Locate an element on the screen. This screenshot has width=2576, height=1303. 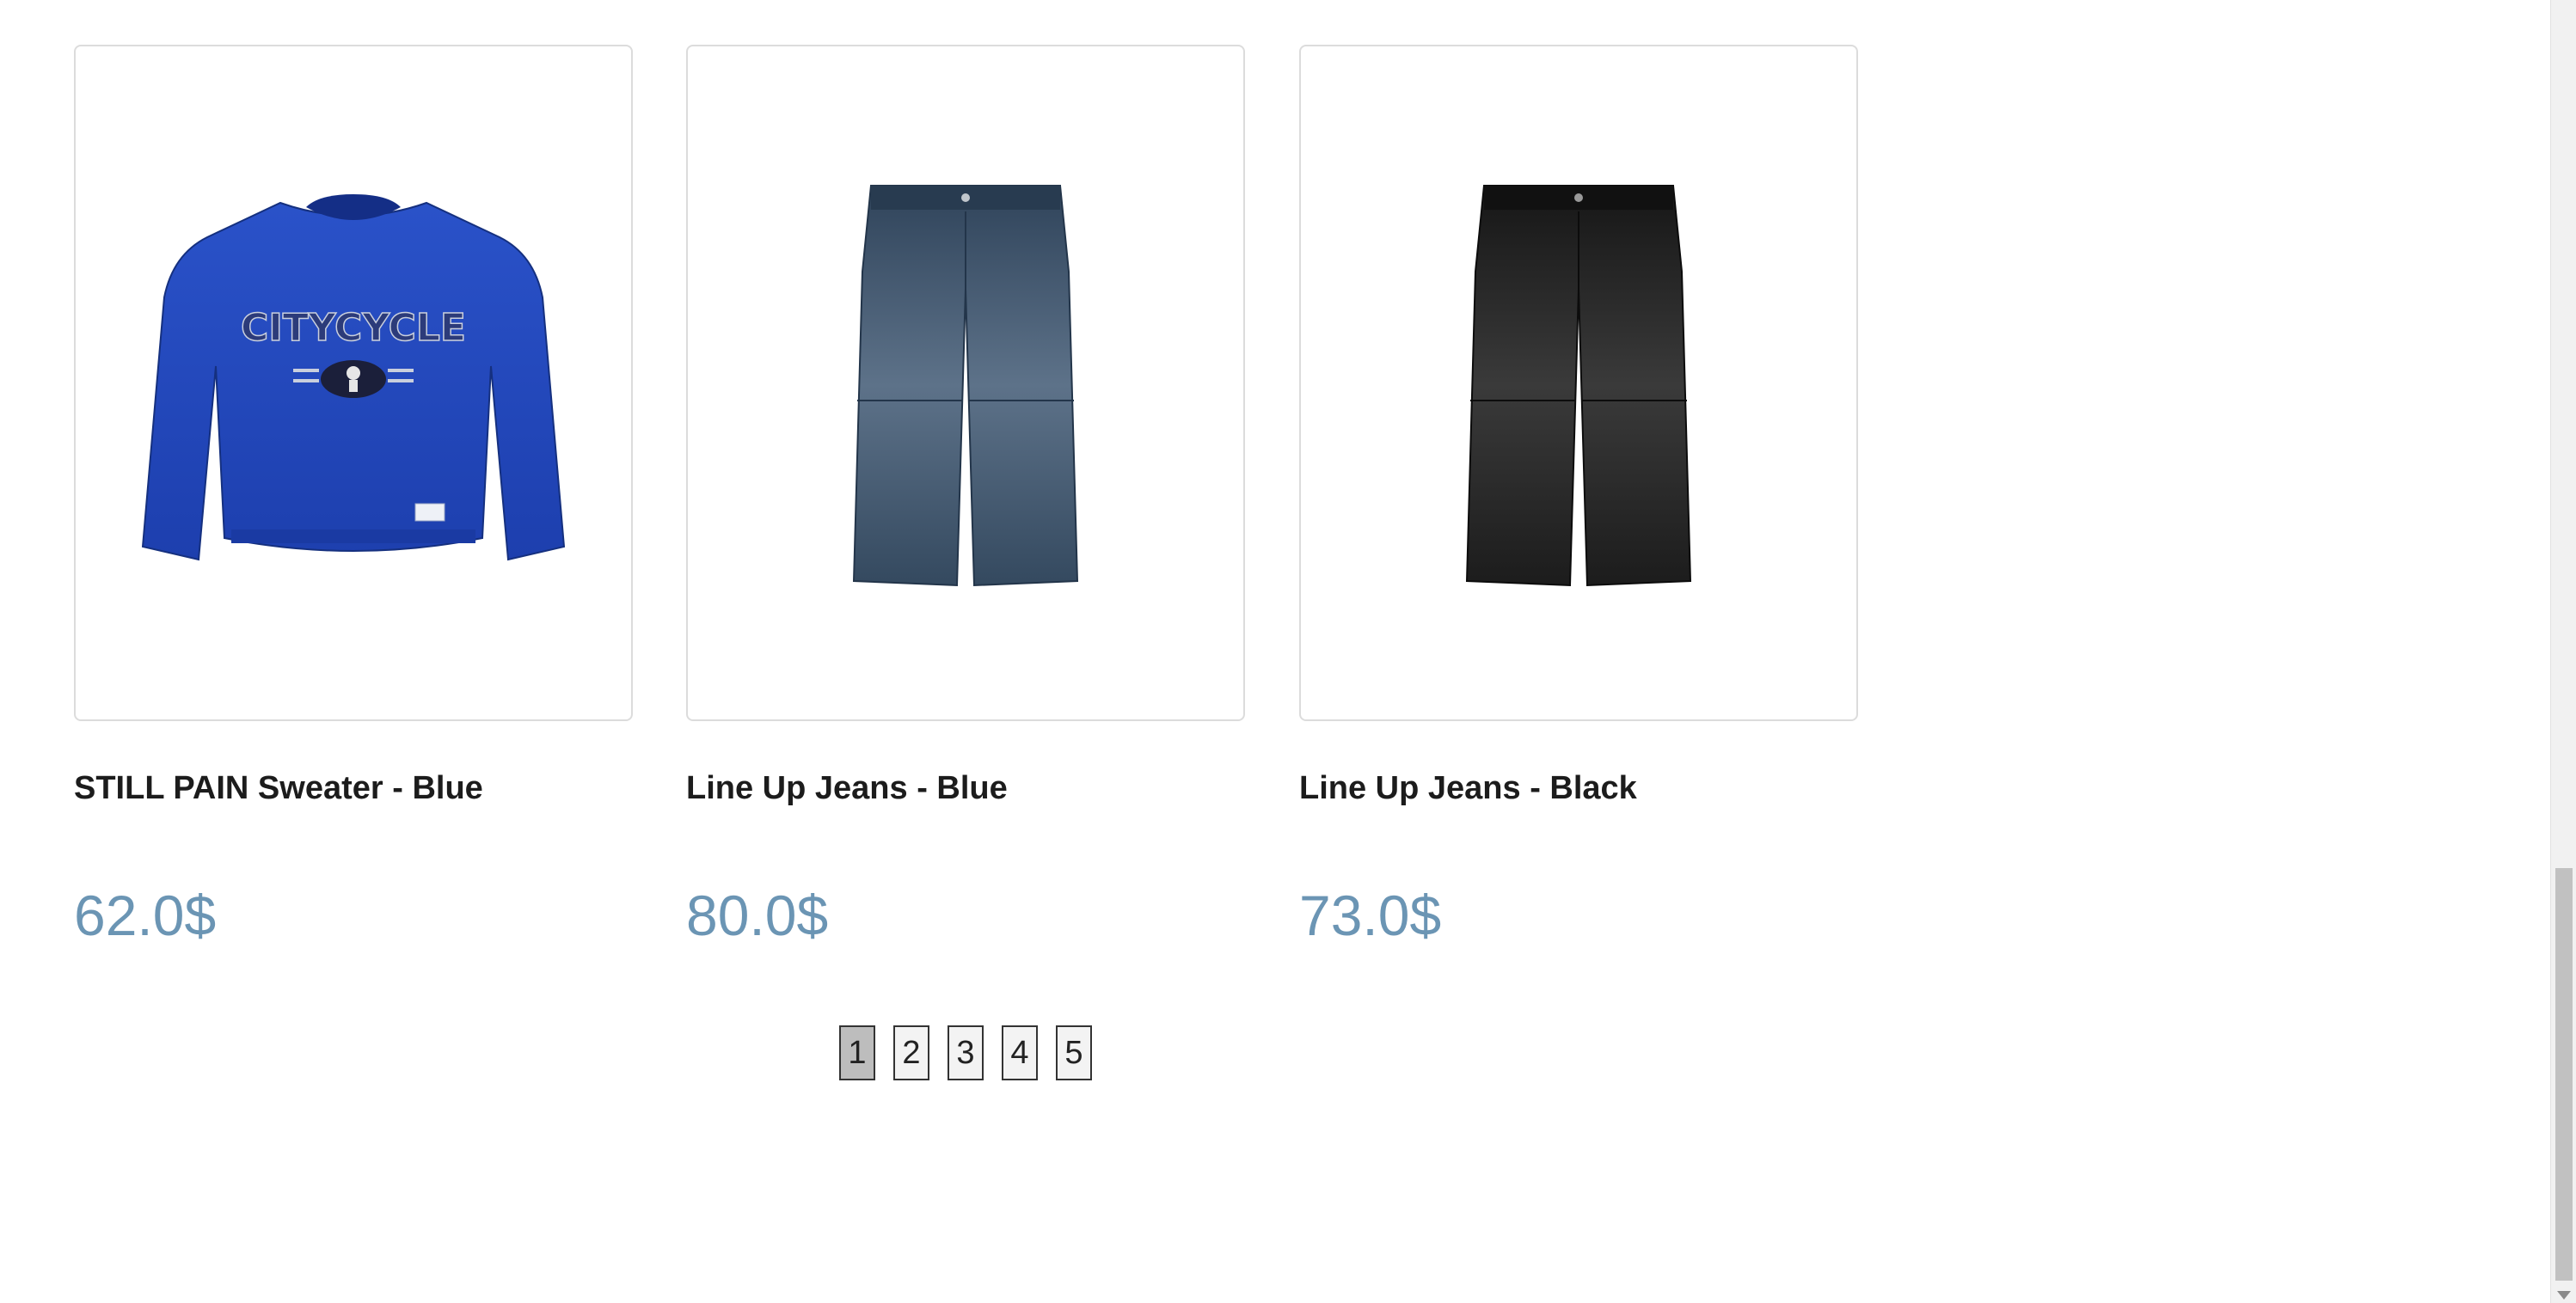
blue-jeans-image is located at coordinates (966, 385).